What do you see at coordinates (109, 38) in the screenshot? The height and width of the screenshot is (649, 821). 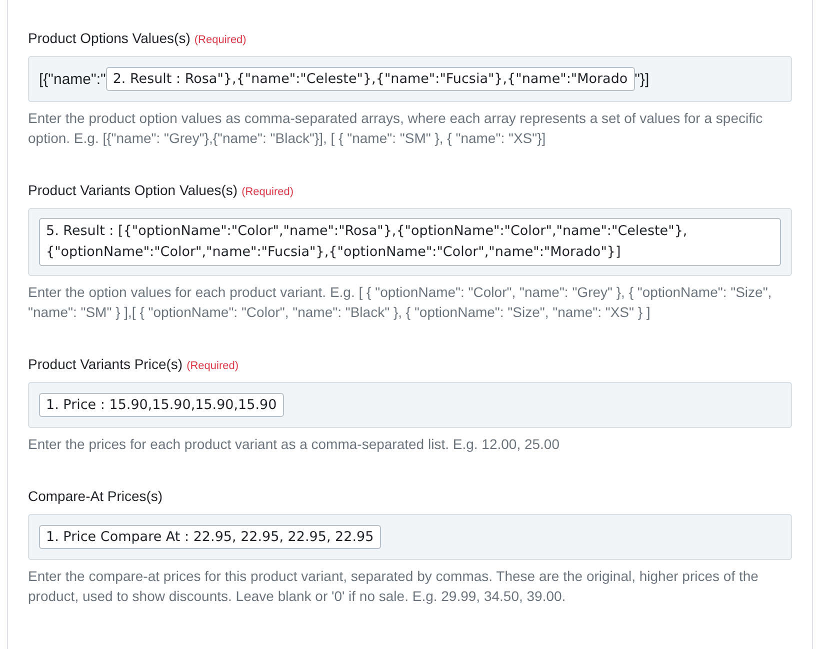 I see `field-label: Product Options Values(s)` at bounding box center [109, 38].